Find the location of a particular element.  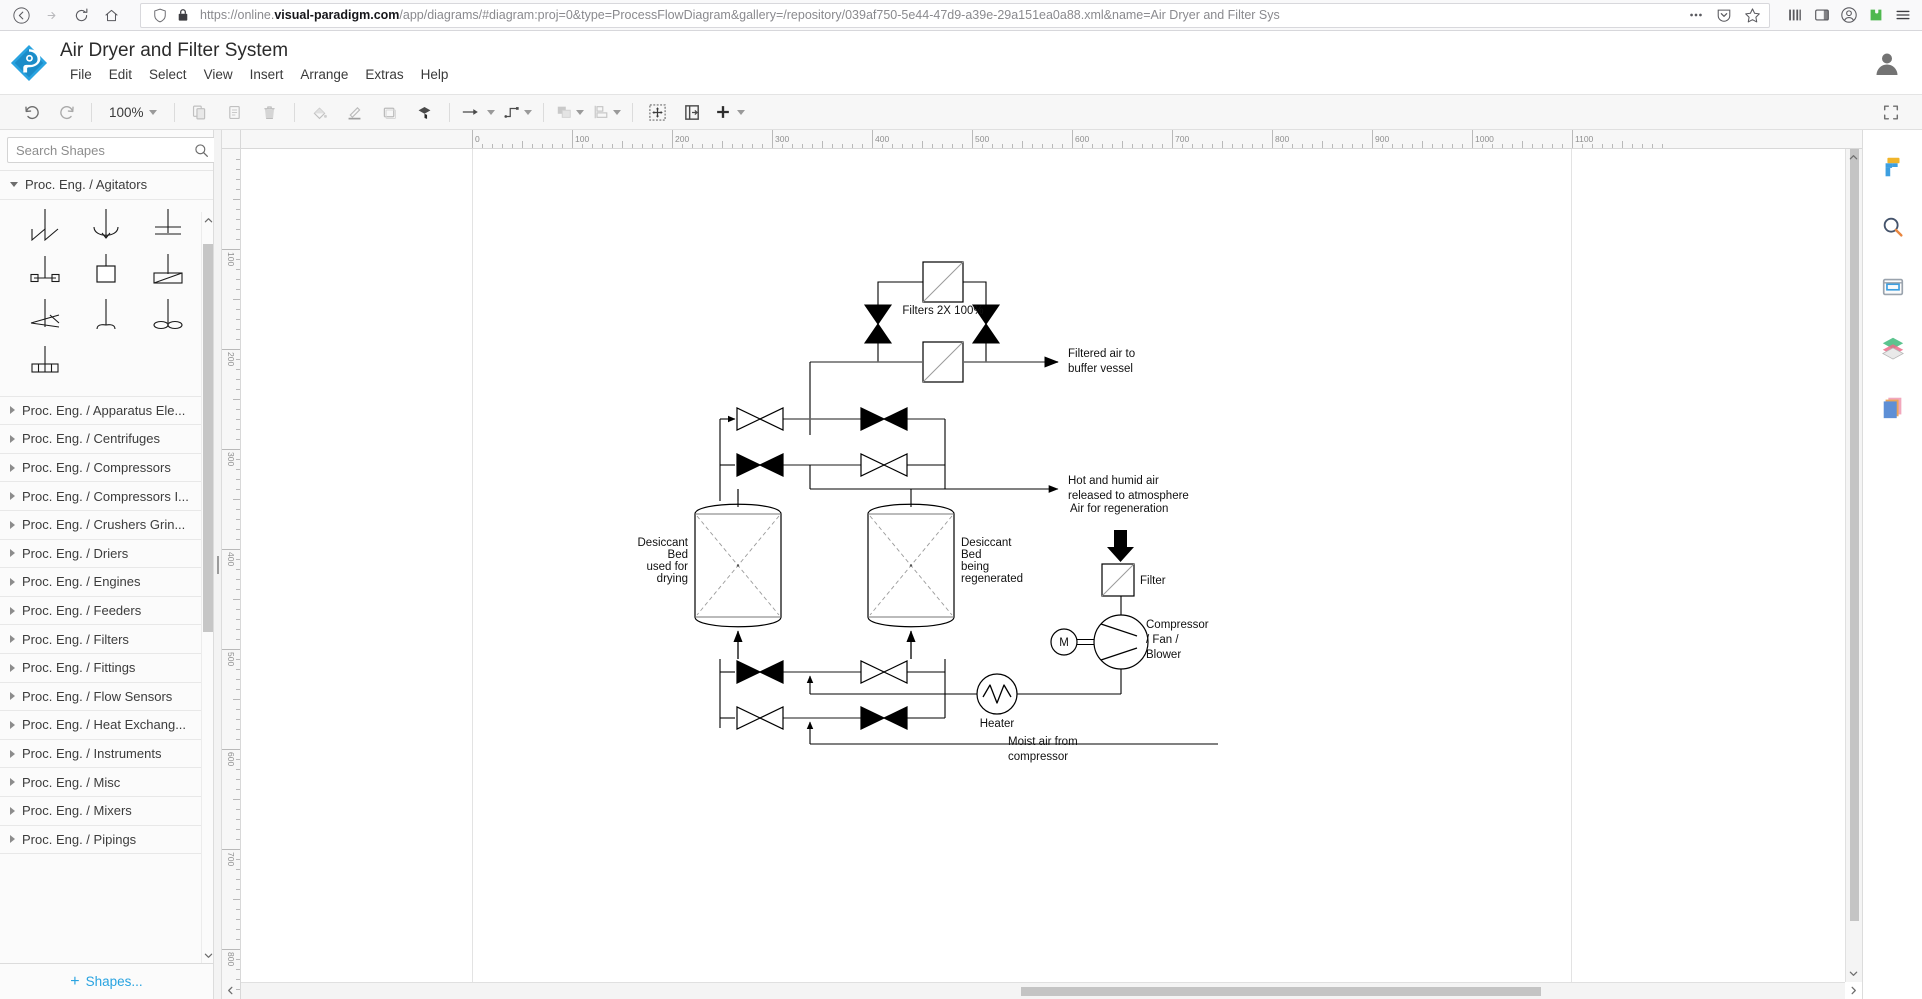

category-header-feeders: Proc. Eng. / Feeders is located at coordinates (106, 611).